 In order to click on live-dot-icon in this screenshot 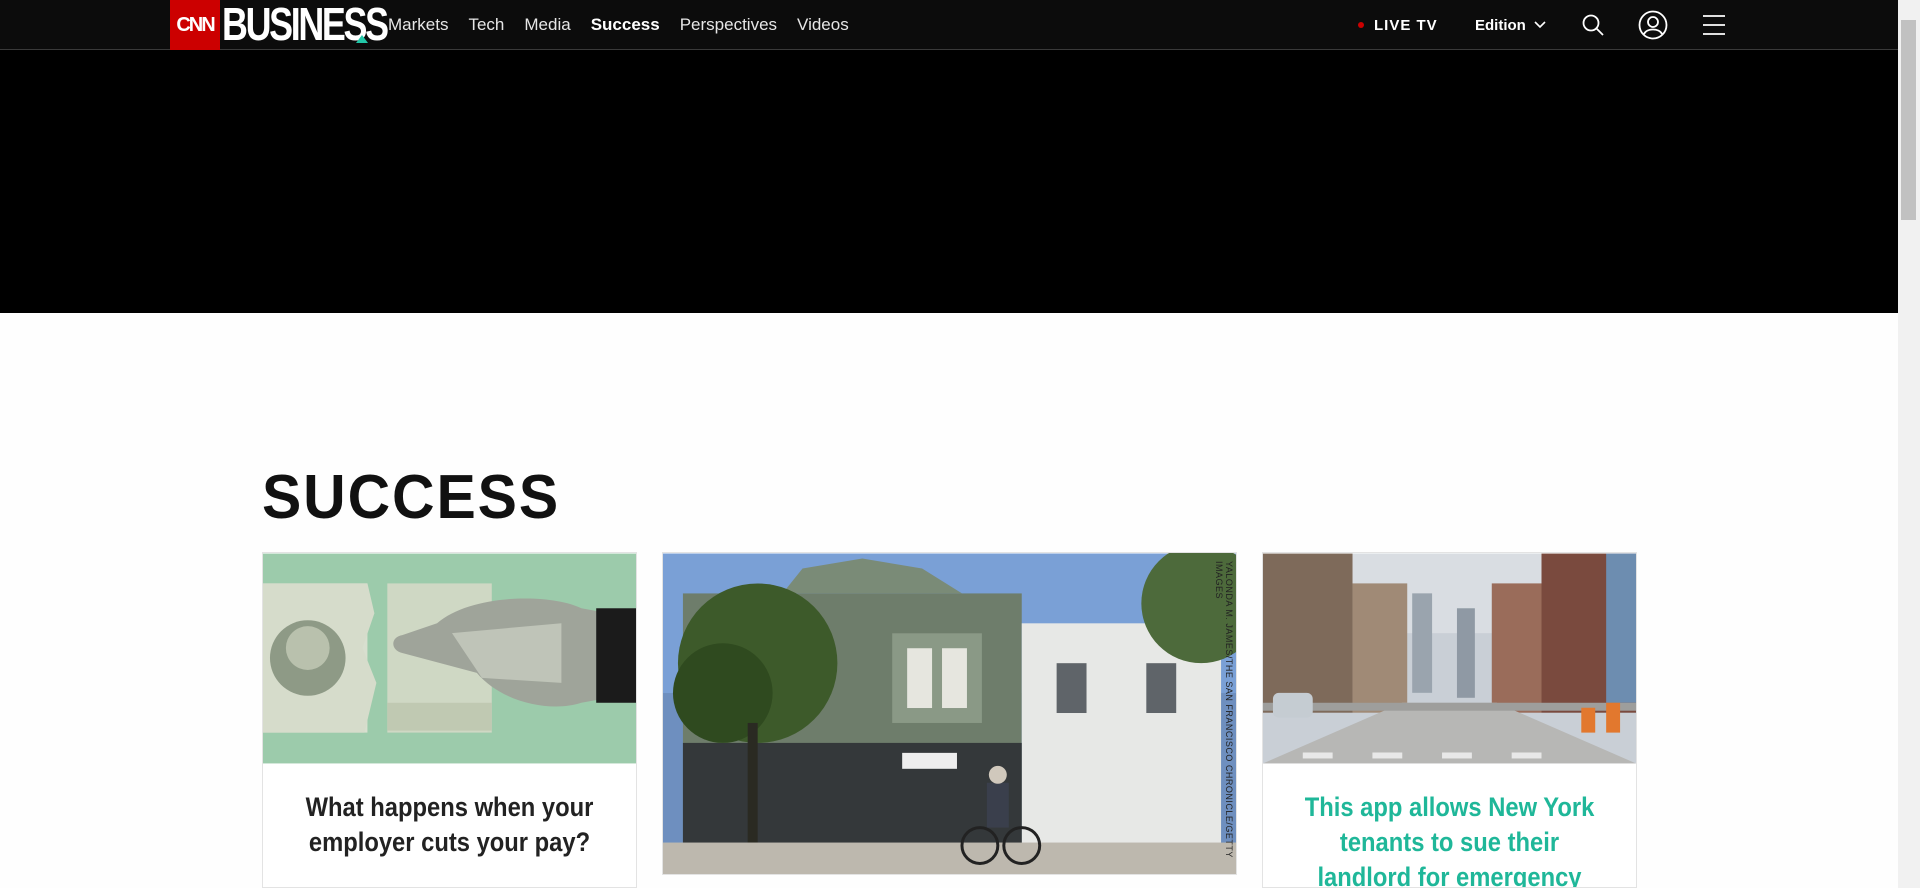, I will do `click(1361, 25)`.